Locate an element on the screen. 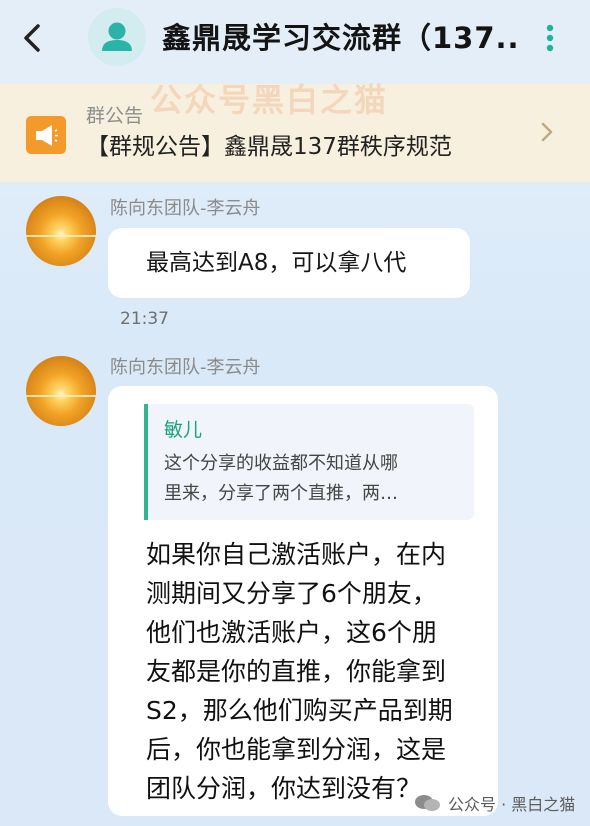 This screenshot has height=826, width=590. announcement-heading: 群公告 is located at coordinates (115, 116).